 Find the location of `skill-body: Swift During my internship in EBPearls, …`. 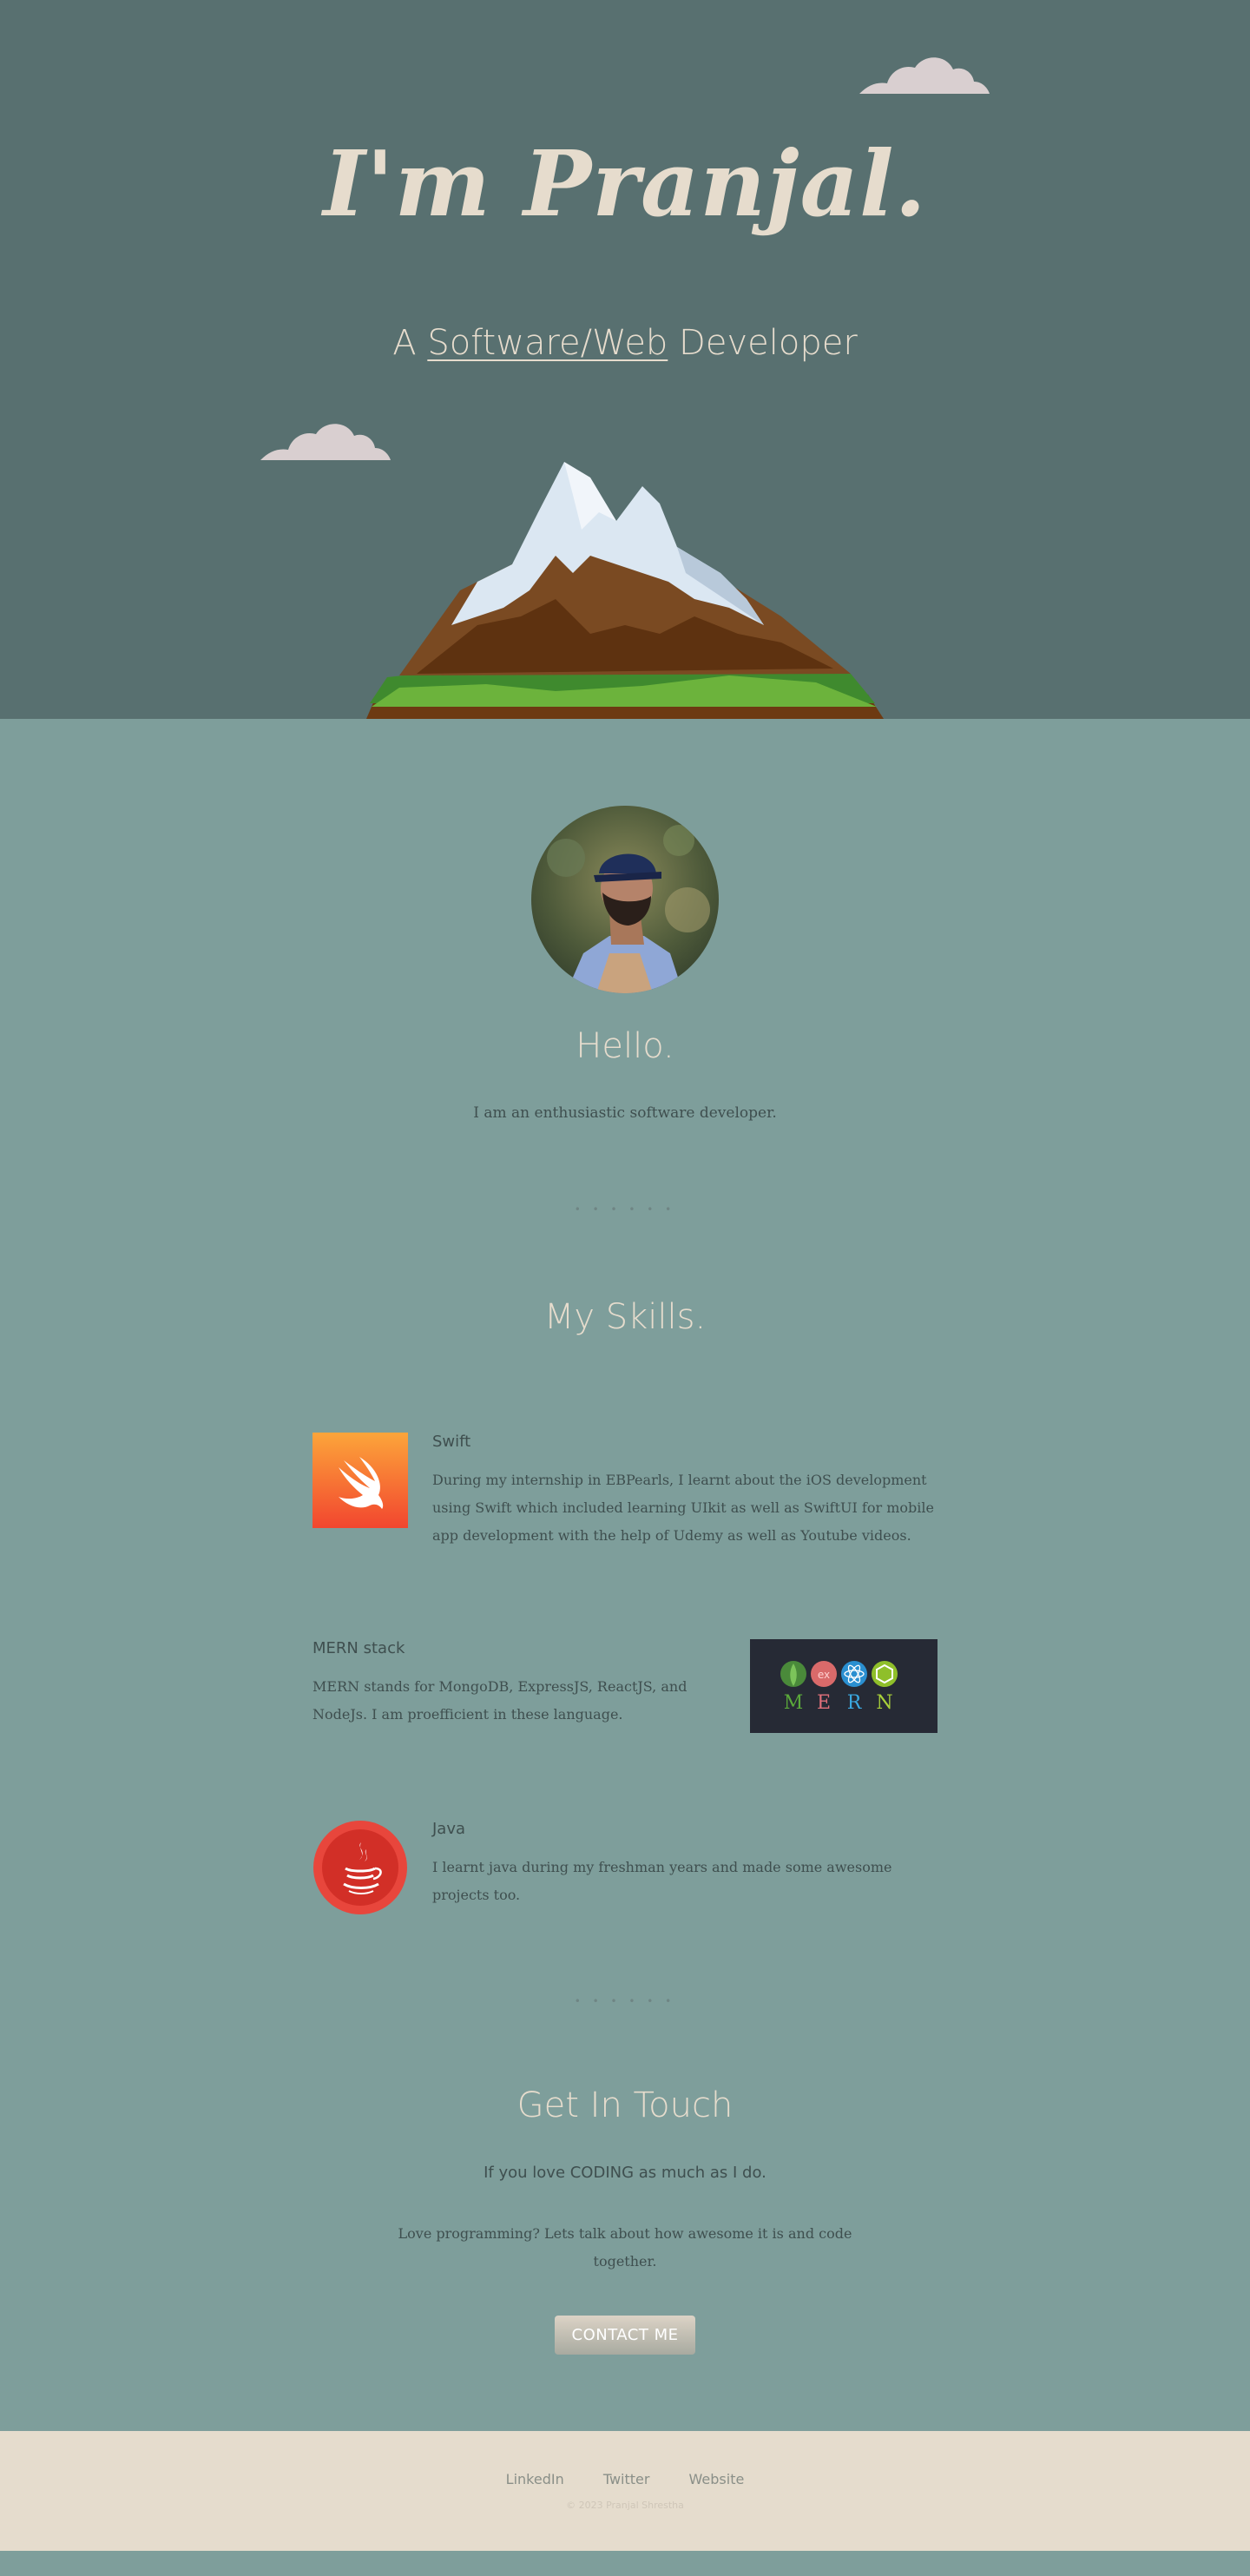

skill-body: Swift During my internship in EBPearls, … is located at coordinates (685, 1491).